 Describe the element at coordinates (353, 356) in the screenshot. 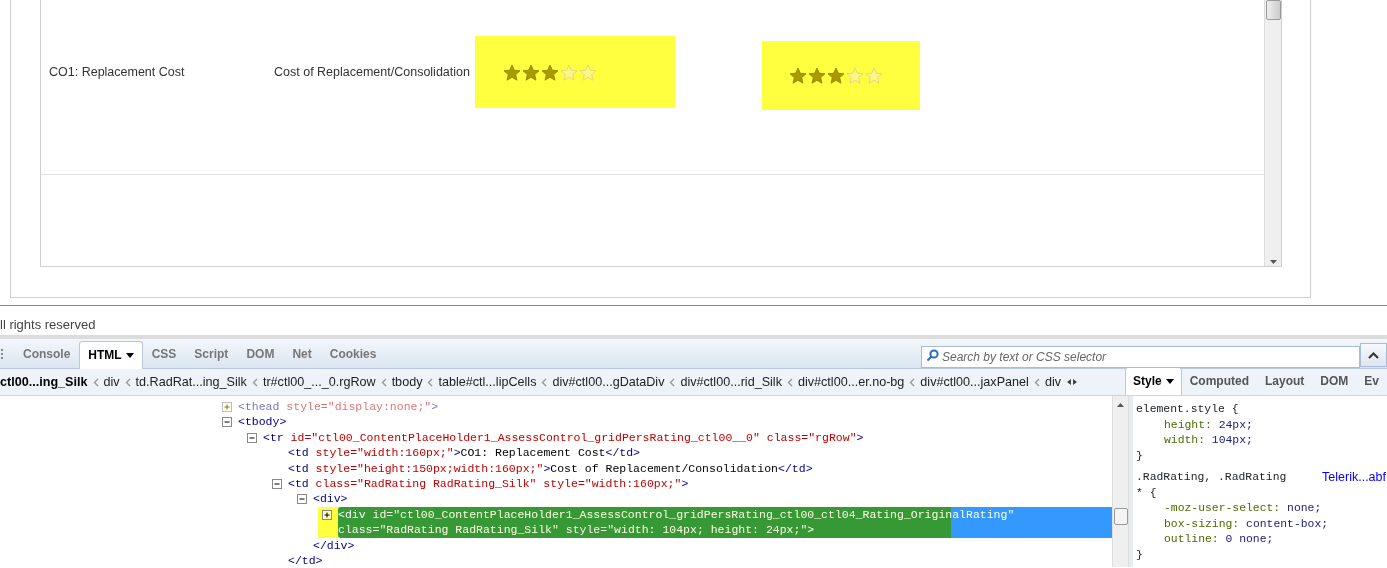

I see `panel-tab: Cookies` at that location.